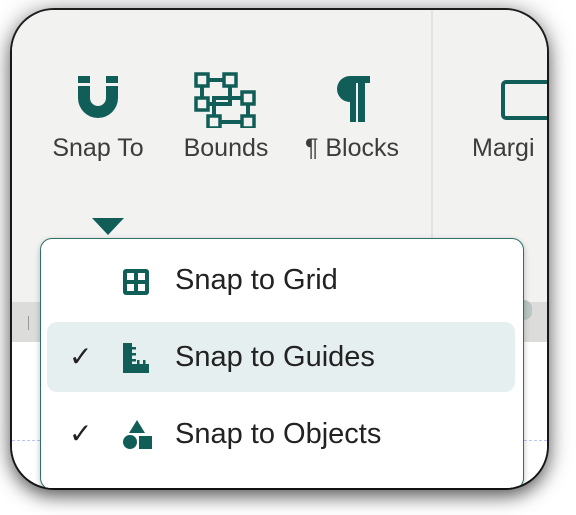  What do you see at coordinates (137, 434) in the screenshot?
I see `shapes-icon` at bounding box center [137, 434].